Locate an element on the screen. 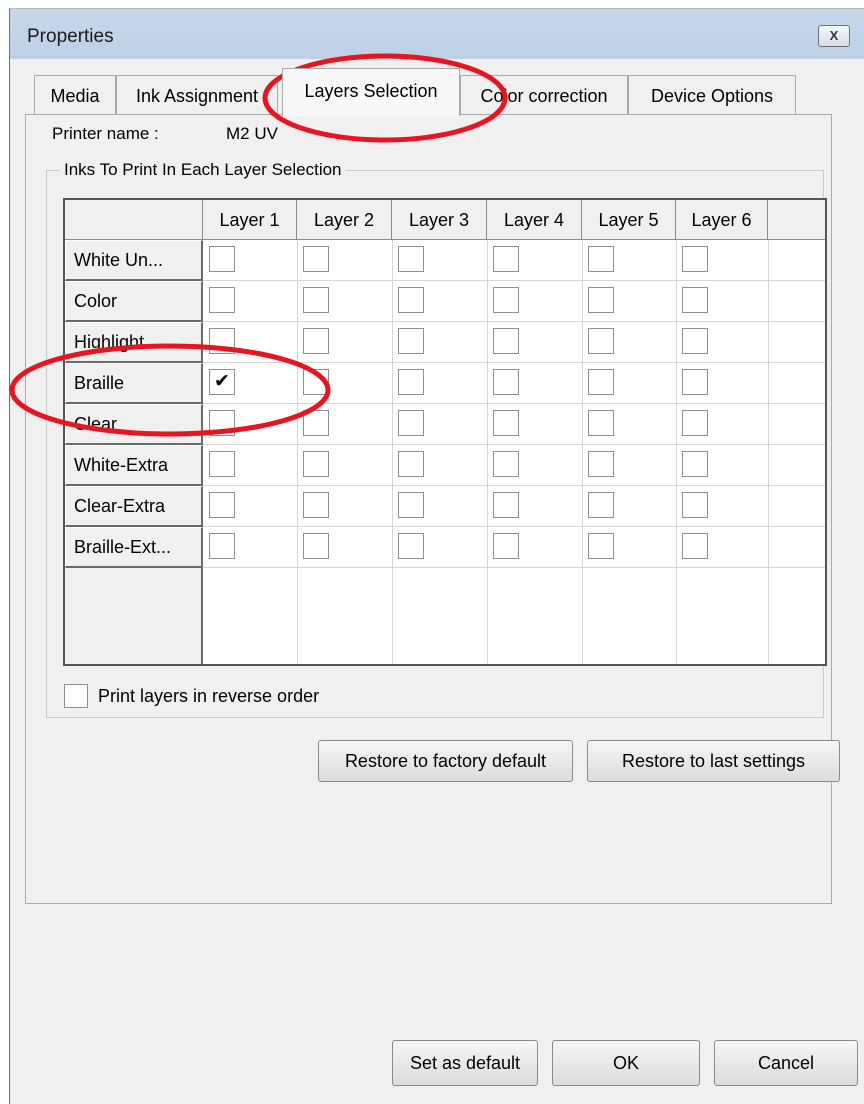 Image resolution: width=864 pixels, height=1104 pixels. checkbox-row4-layer2 is located at coordinates (316, 382).